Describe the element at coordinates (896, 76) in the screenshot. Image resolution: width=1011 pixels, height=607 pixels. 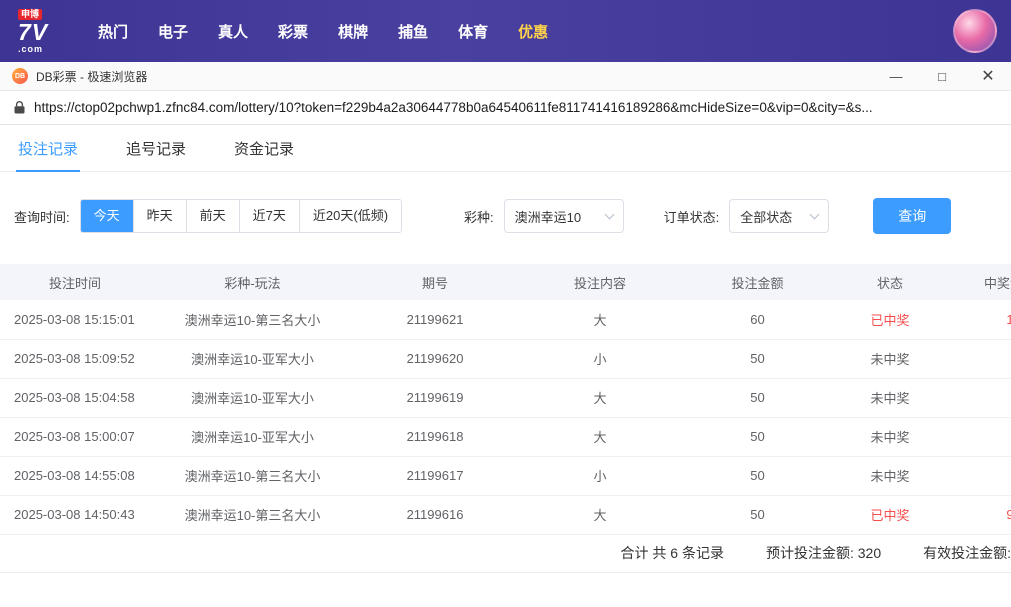
I see `minimize-icon: —` at that location.